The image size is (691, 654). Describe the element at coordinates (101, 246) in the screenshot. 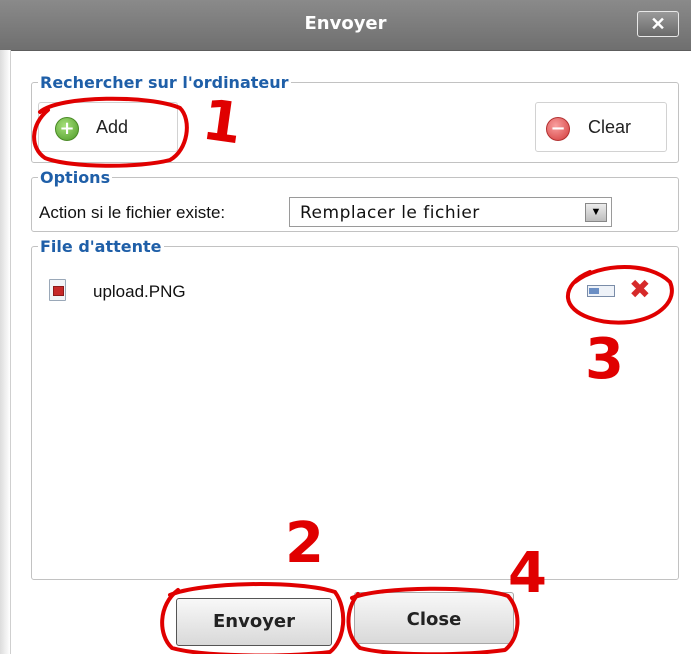

I see `queue-legend: File d'attente` at that location.